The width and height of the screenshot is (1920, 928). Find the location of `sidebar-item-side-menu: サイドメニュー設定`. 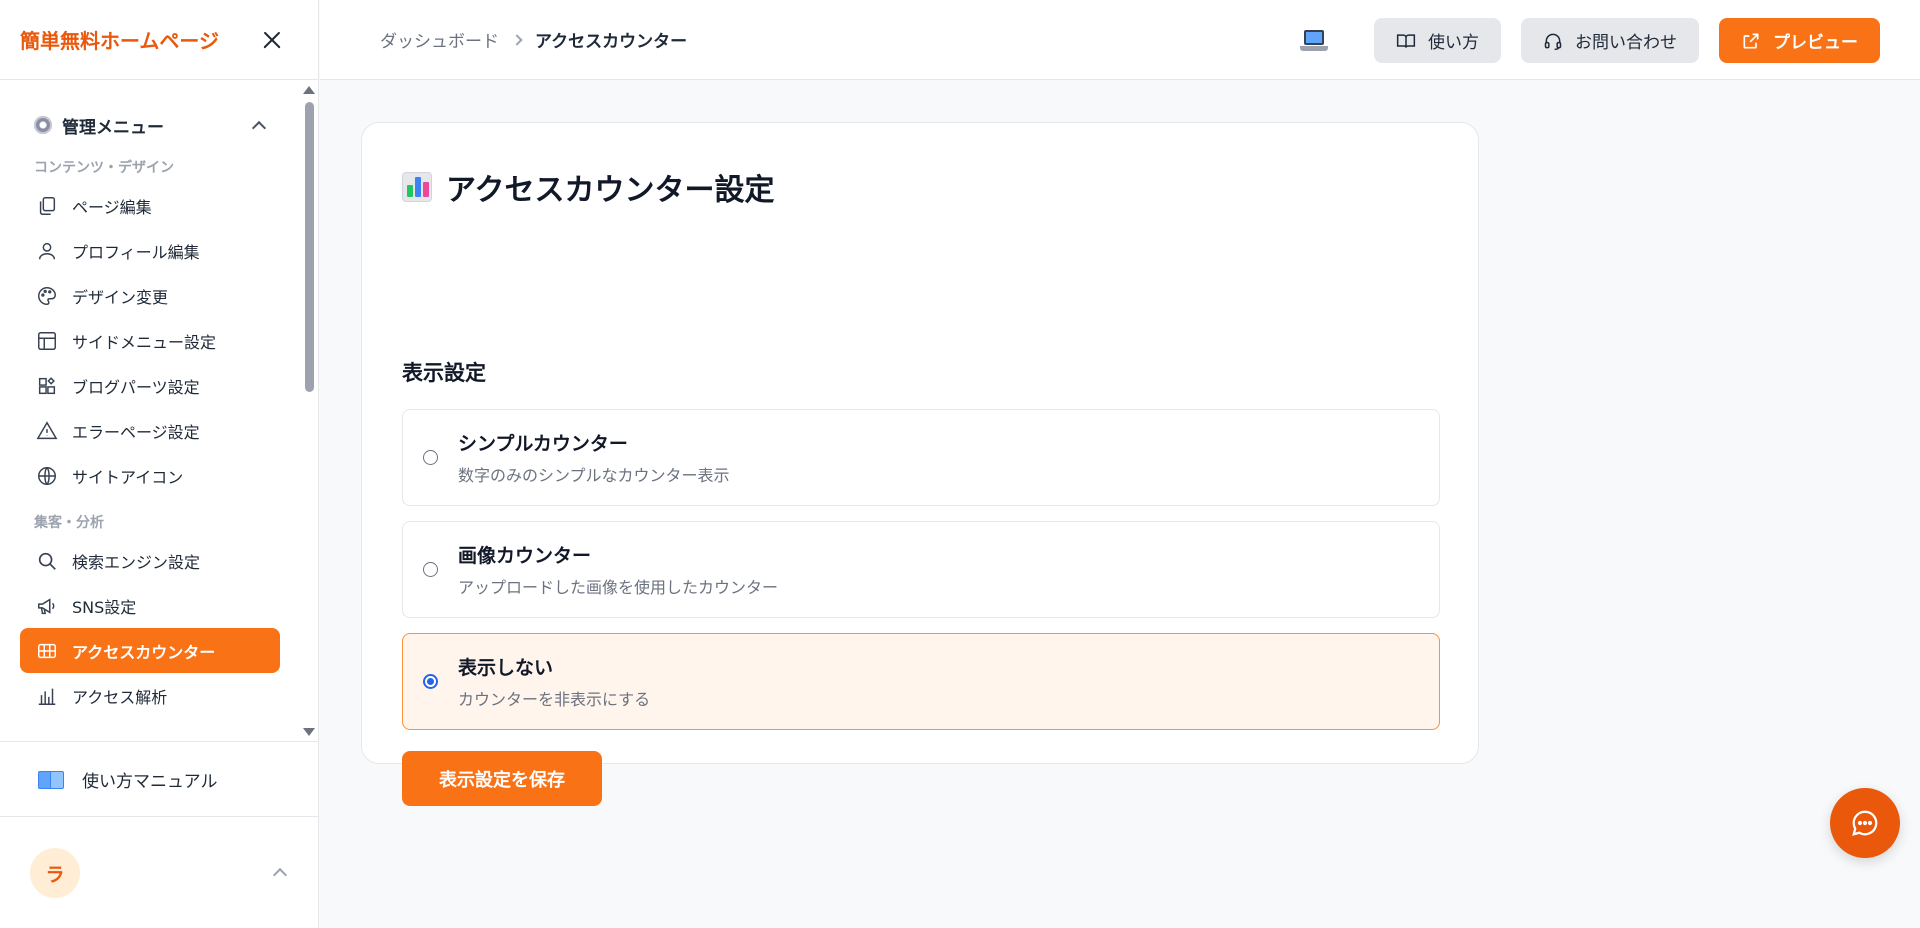

sidebar-item-side-menu: サイドメニュー設定 is located at coordinates (150, 340).